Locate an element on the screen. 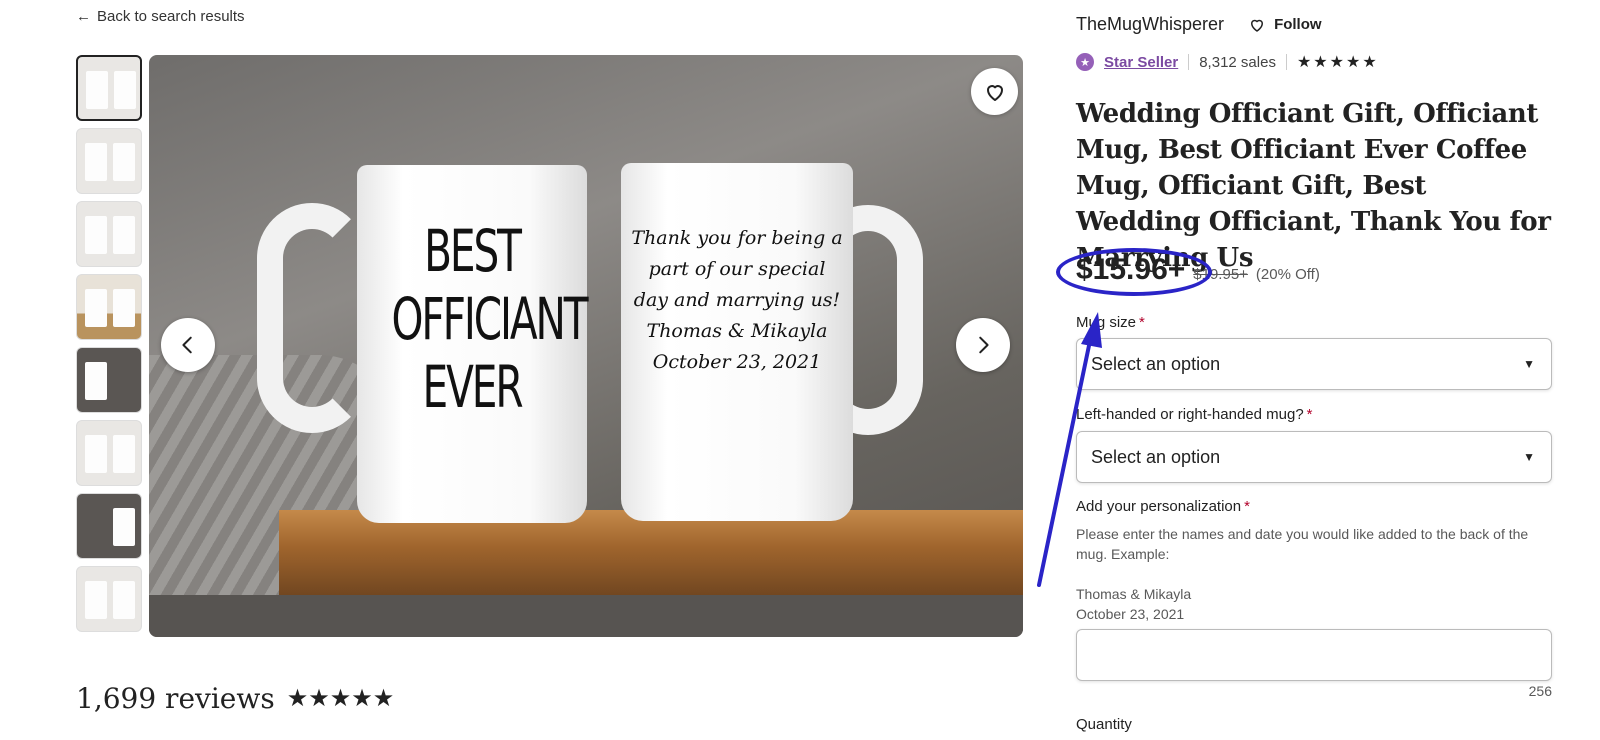  annotation-arrow is located at coordinates (1069, 449).